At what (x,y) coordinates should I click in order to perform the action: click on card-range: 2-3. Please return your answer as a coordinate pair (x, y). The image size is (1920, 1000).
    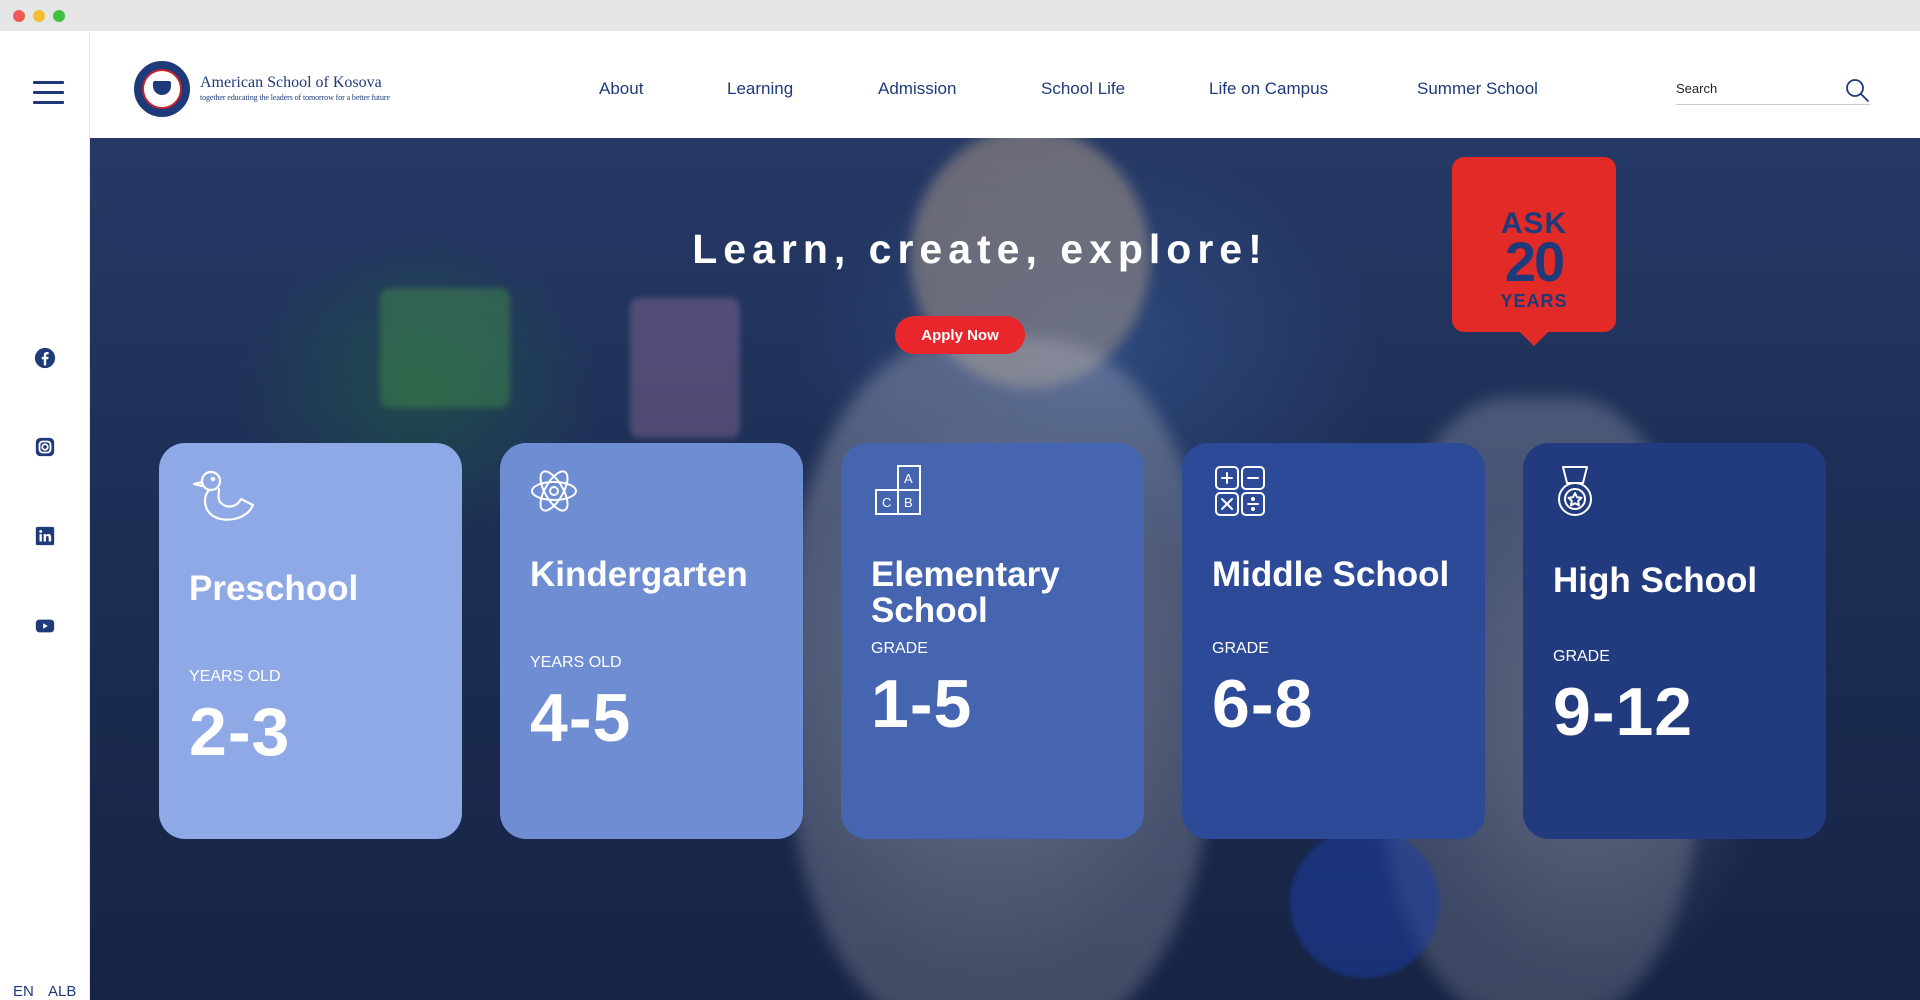
    Looking at the image, I should click on (240, 732).